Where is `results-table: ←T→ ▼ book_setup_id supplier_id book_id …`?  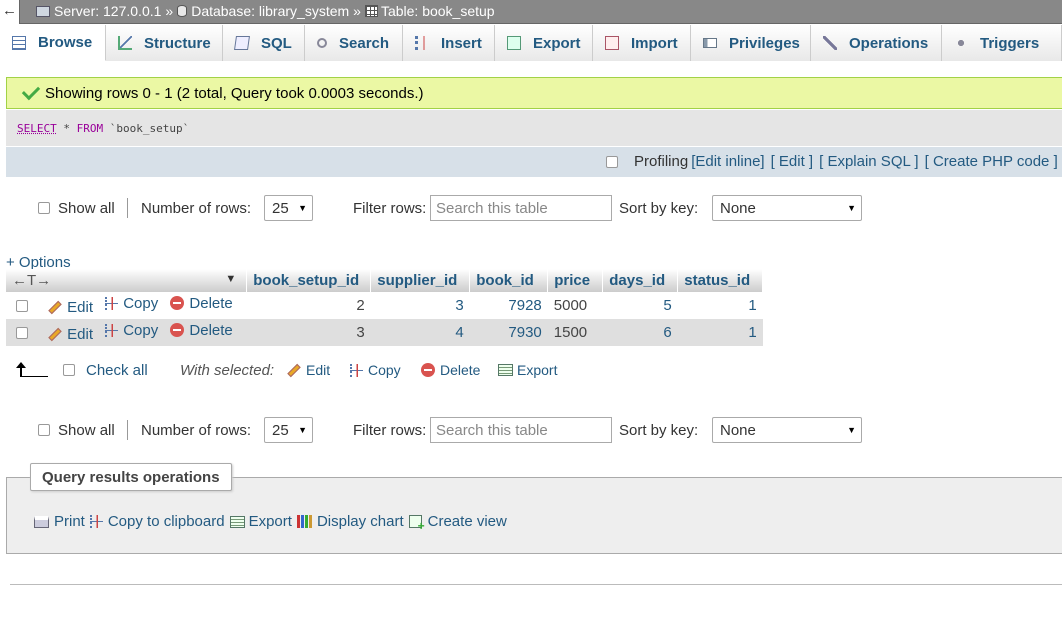
results-table: ←T→ ▼ book_setup_id supplier_id book_id … is located at coordinates (385, 307).